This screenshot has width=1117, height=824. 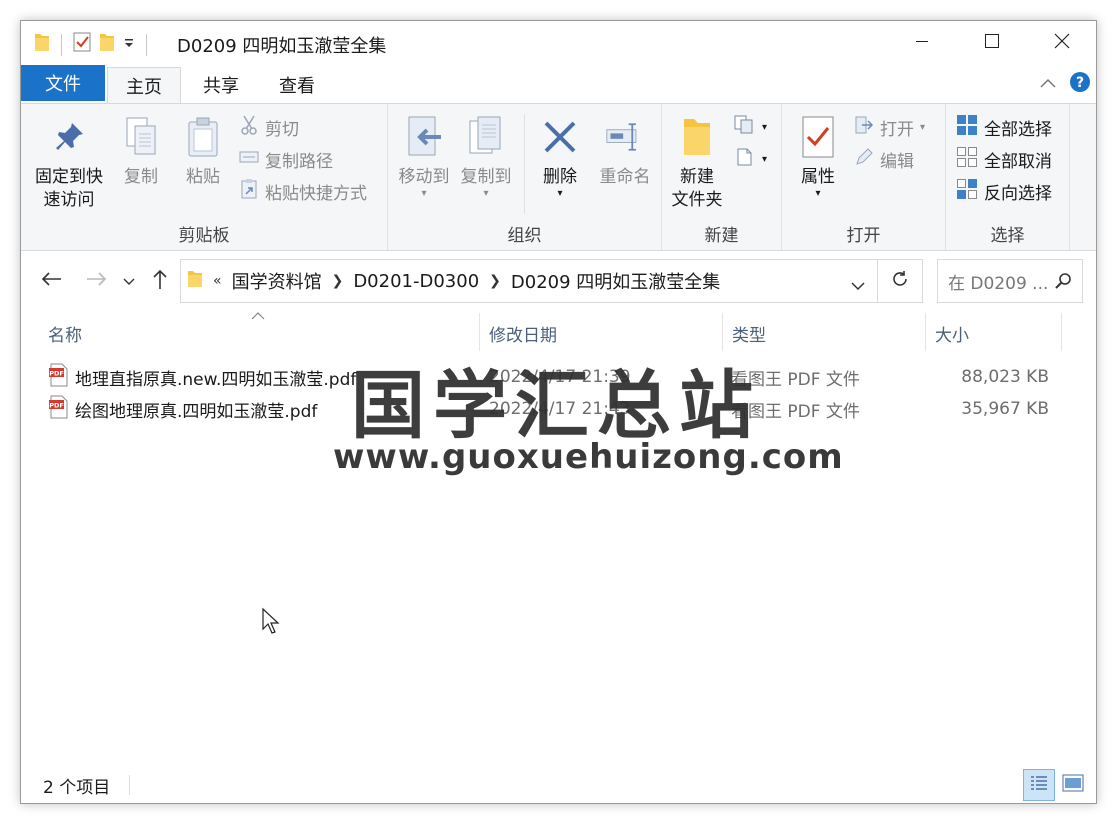 I want to click on help-icon: ?, so click(x=1080, y=84).